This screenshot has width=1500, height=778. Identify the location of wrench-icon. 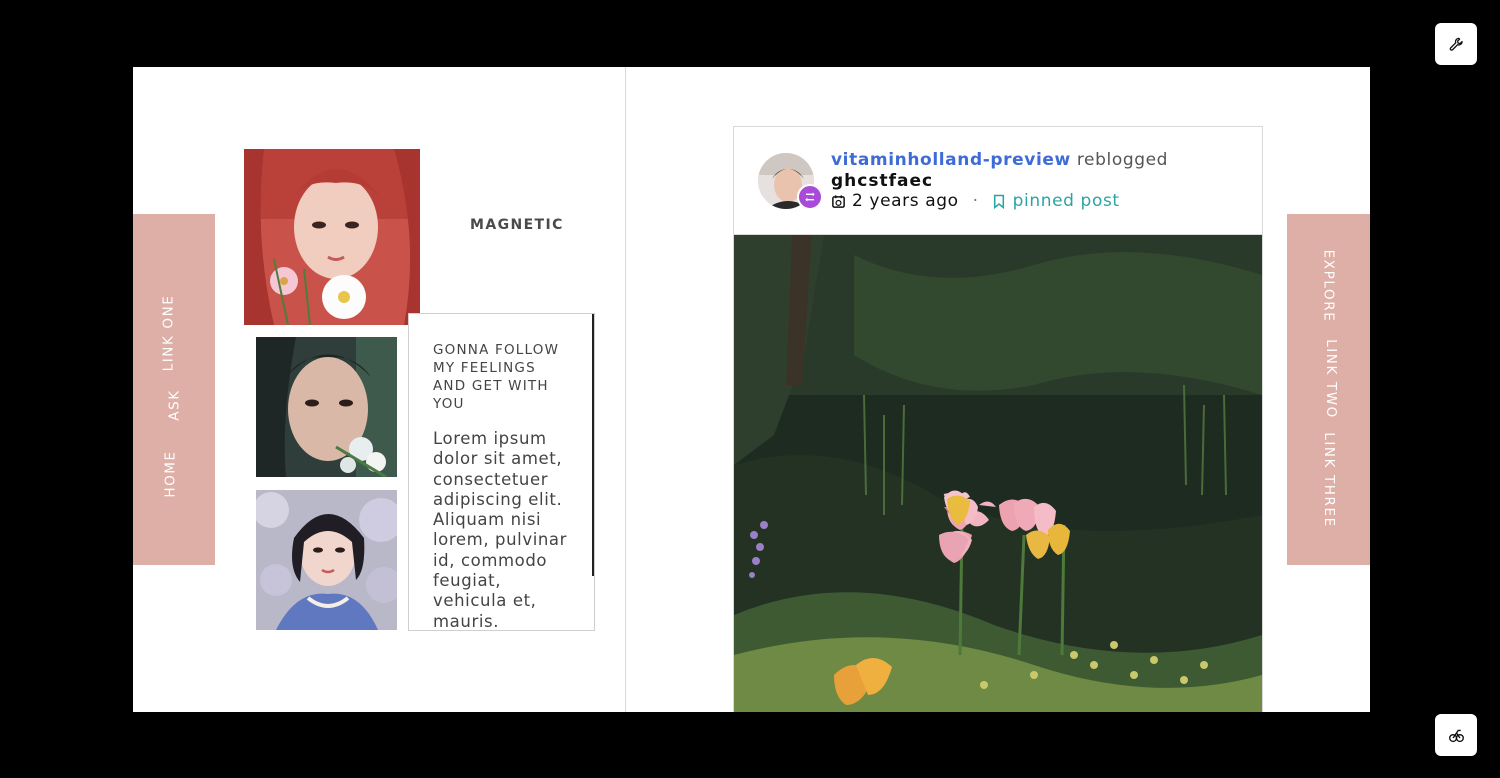
(1456, 44).